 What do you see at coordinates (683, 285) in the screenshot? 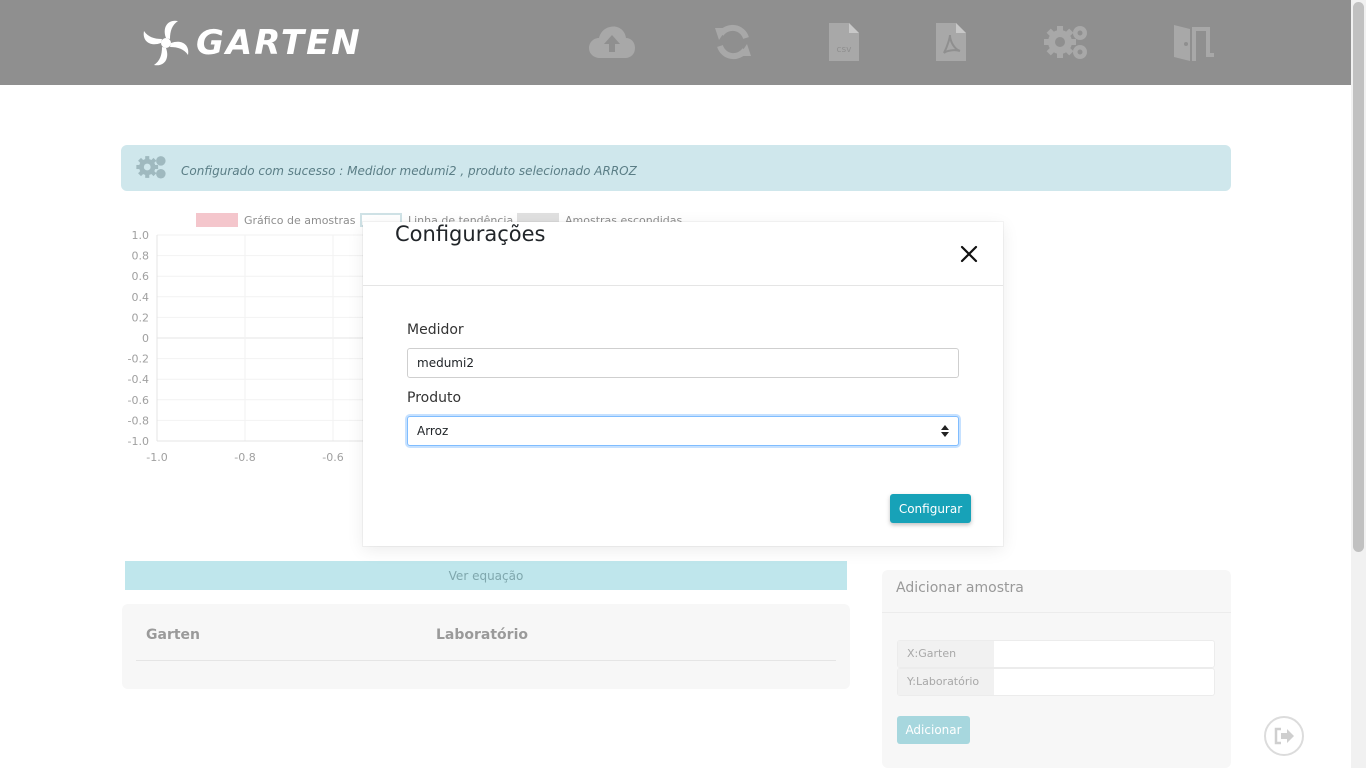
I see `modal-header-divider` at bounding box center [683, 285].